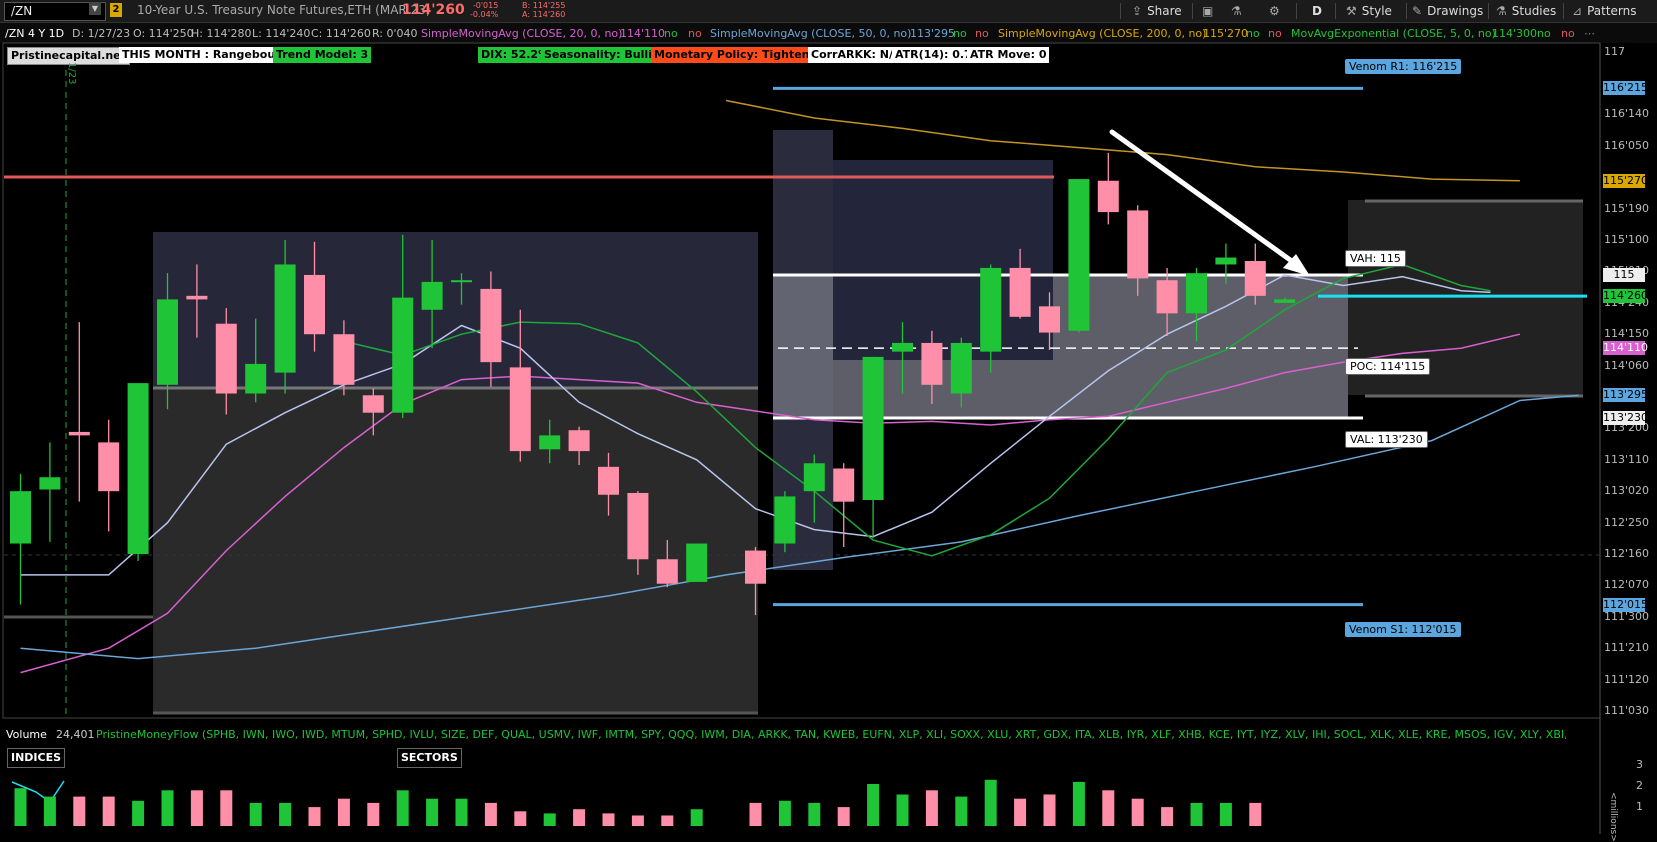 The image size is (1657, 842). Describe the element at coordinates (1627, 616) in the screenshot. I see `price-tick: 111'300` at that location.